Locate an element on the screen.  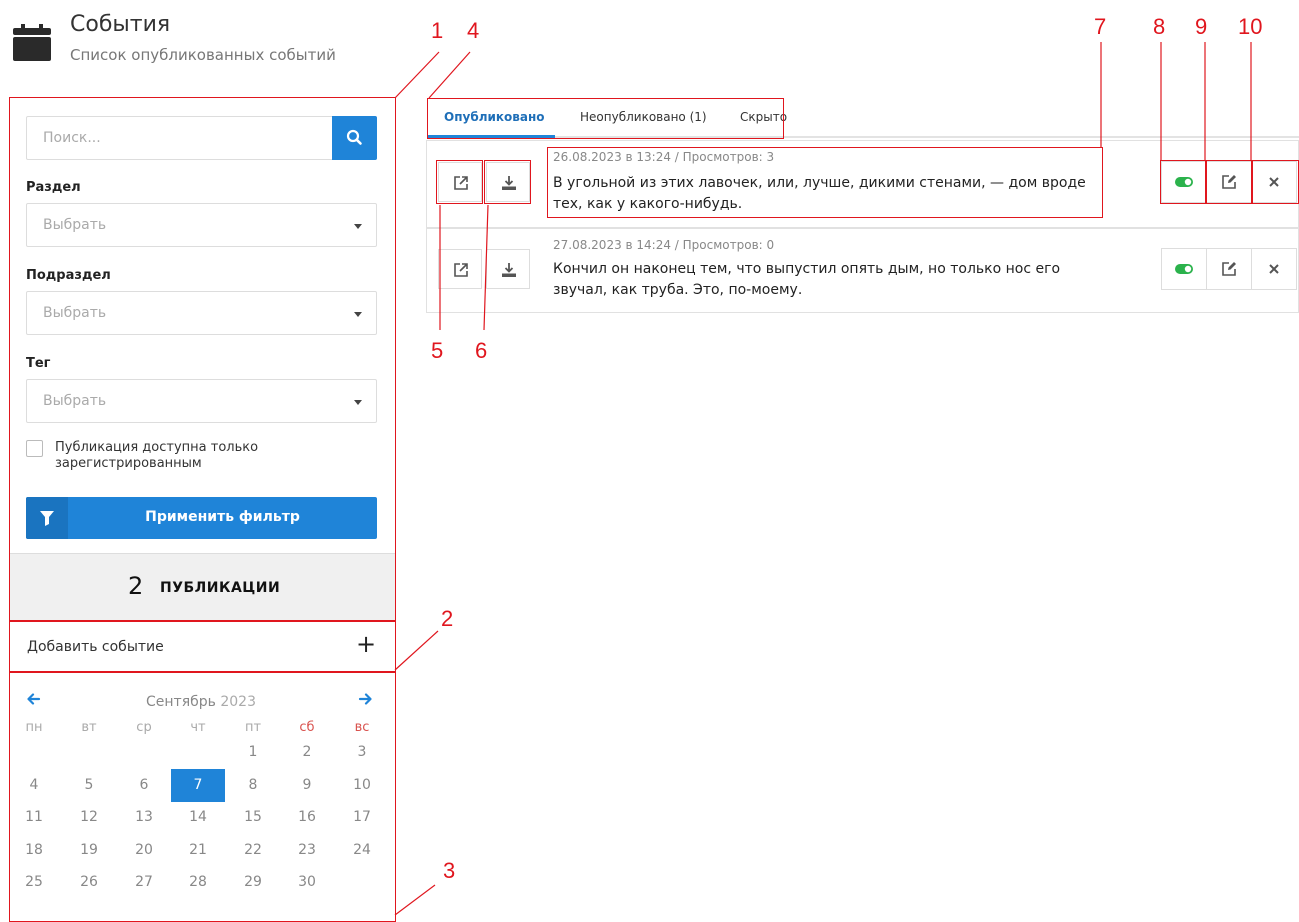
annotation-number: 9 is located at coordinates (1201, 26).